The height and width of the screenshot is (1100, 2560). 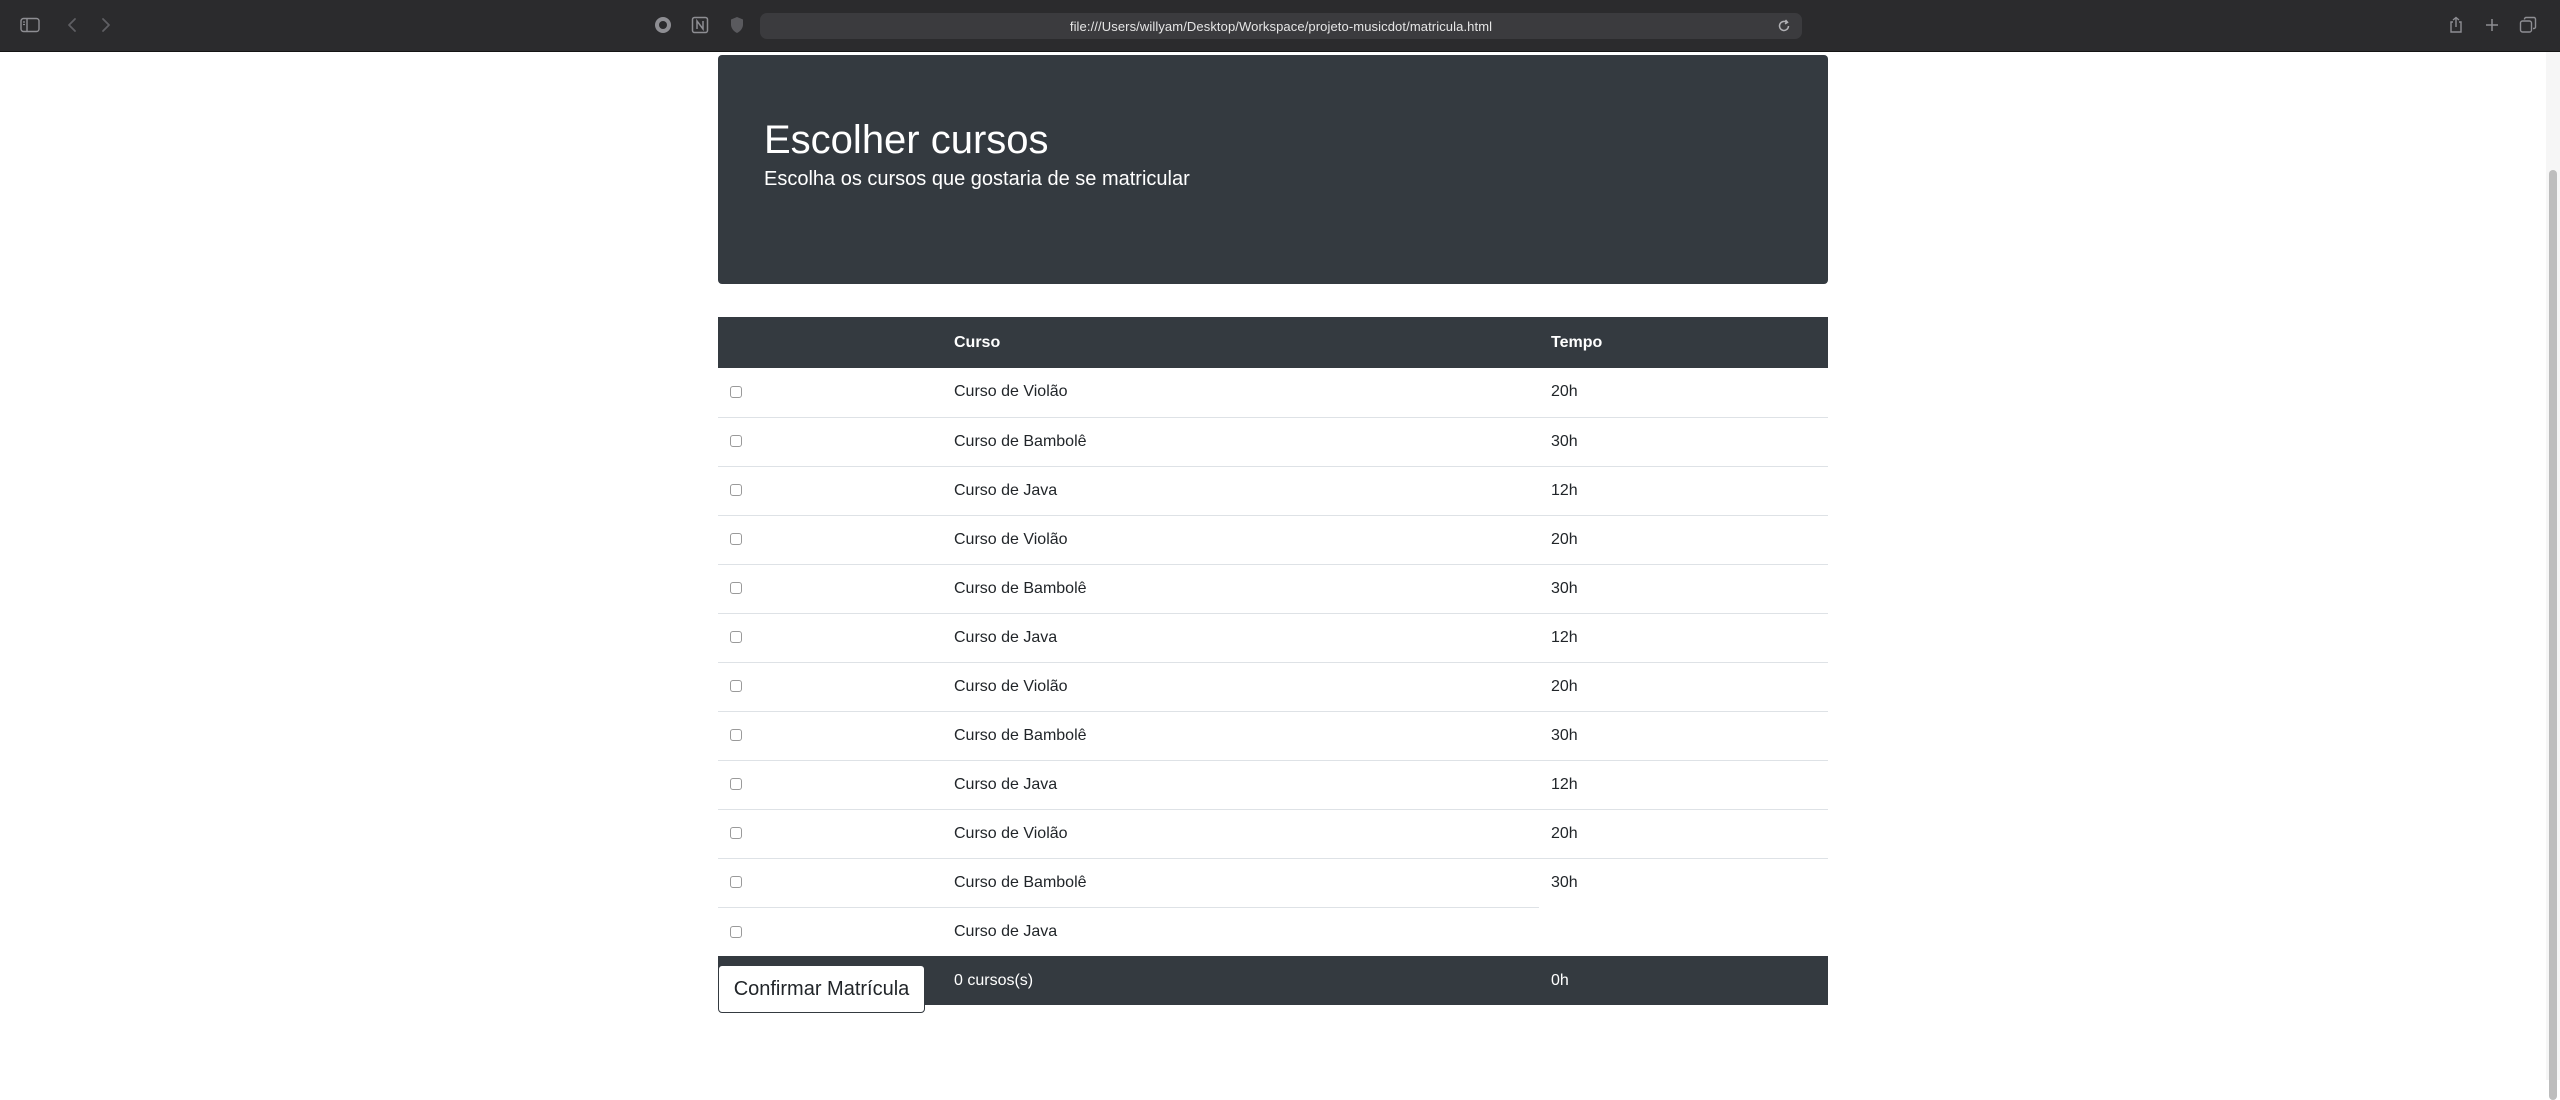 I want to click on back-icon, so click(x=72, y=25).